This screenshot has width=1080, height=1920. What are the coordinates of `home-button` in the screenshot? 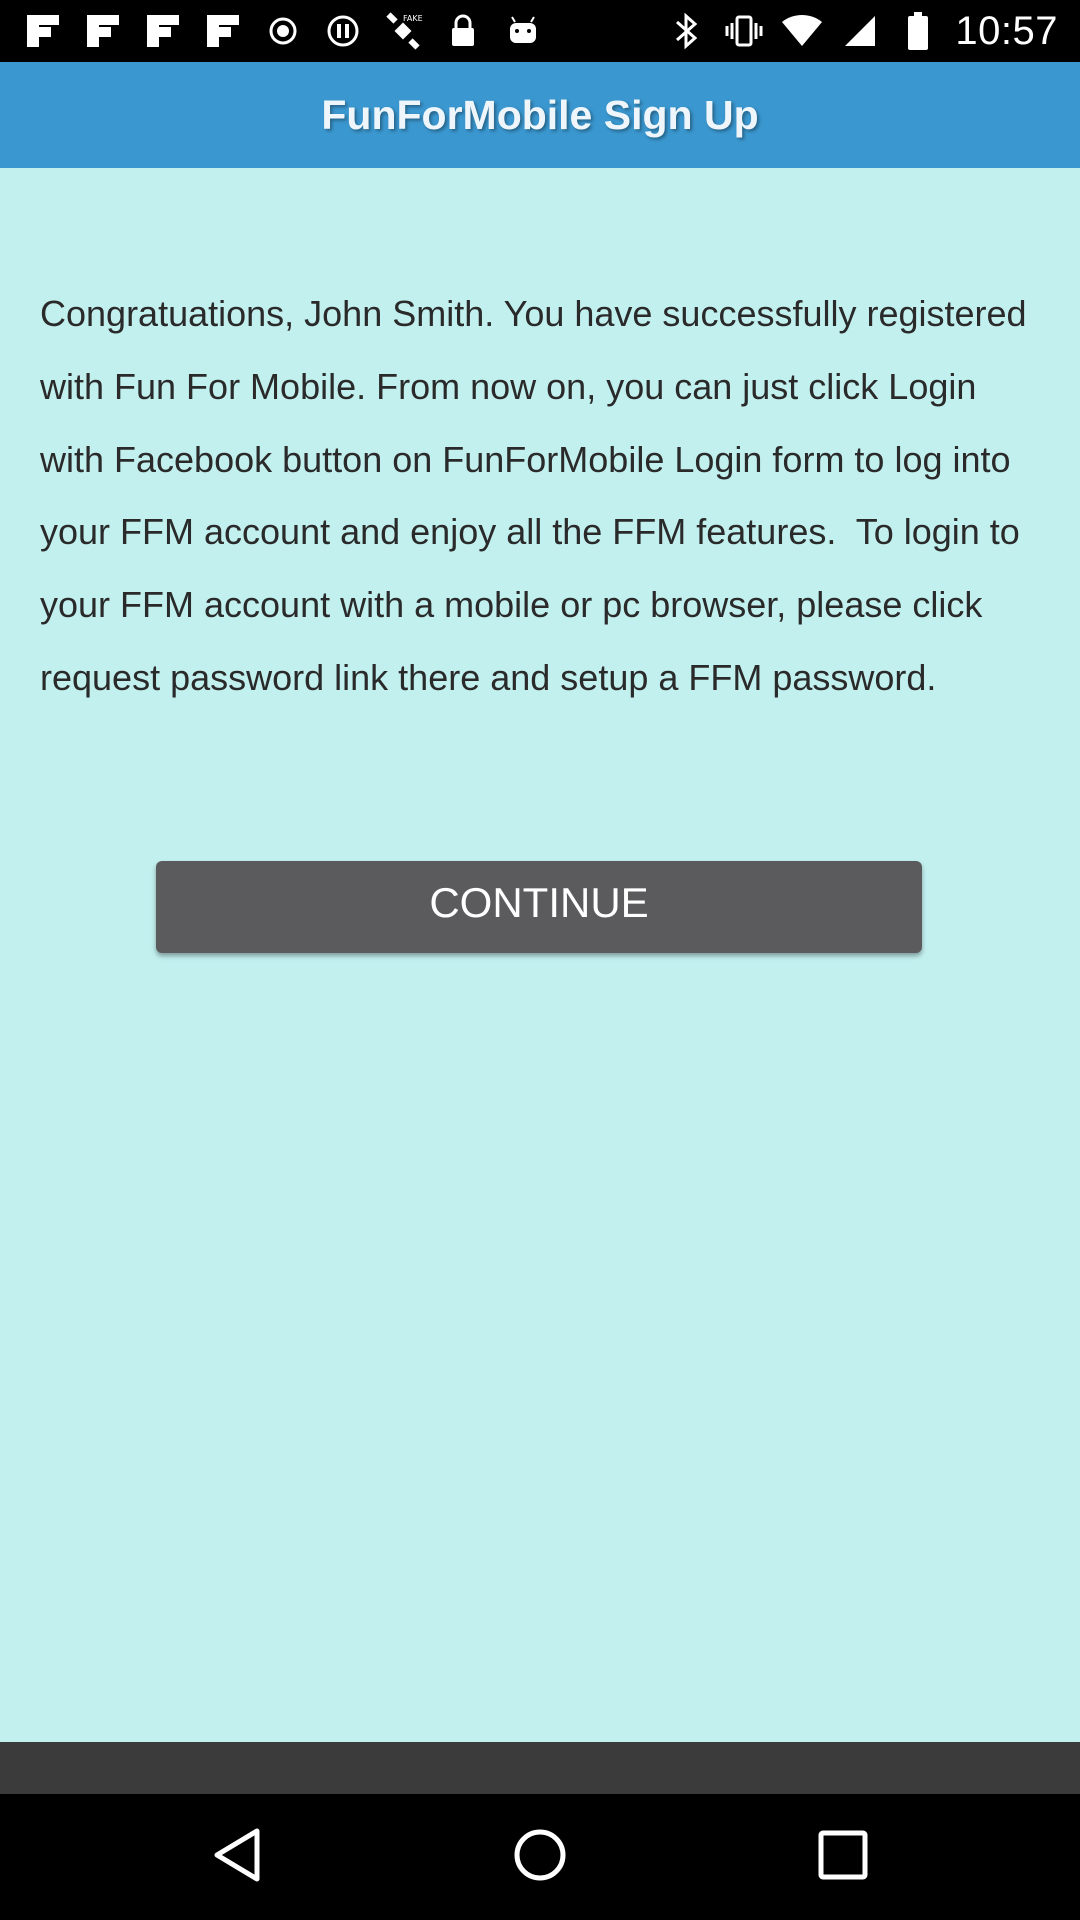 It's located at (540, 1857).